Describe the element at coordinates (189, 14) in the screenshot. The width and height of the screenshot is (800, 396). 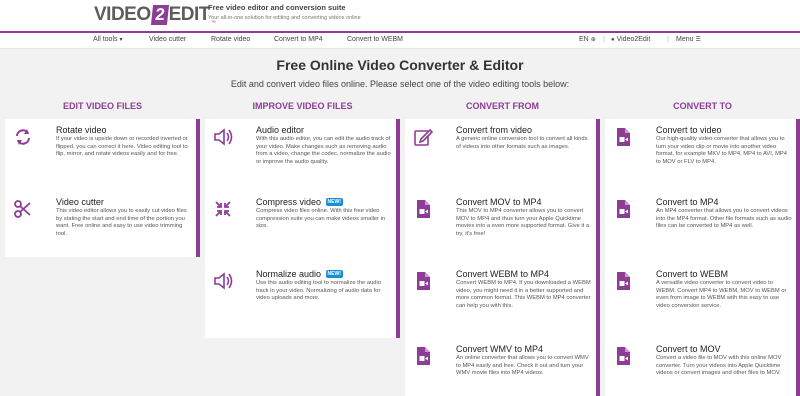
I see `logo-text-edit: EDIT` at that location.